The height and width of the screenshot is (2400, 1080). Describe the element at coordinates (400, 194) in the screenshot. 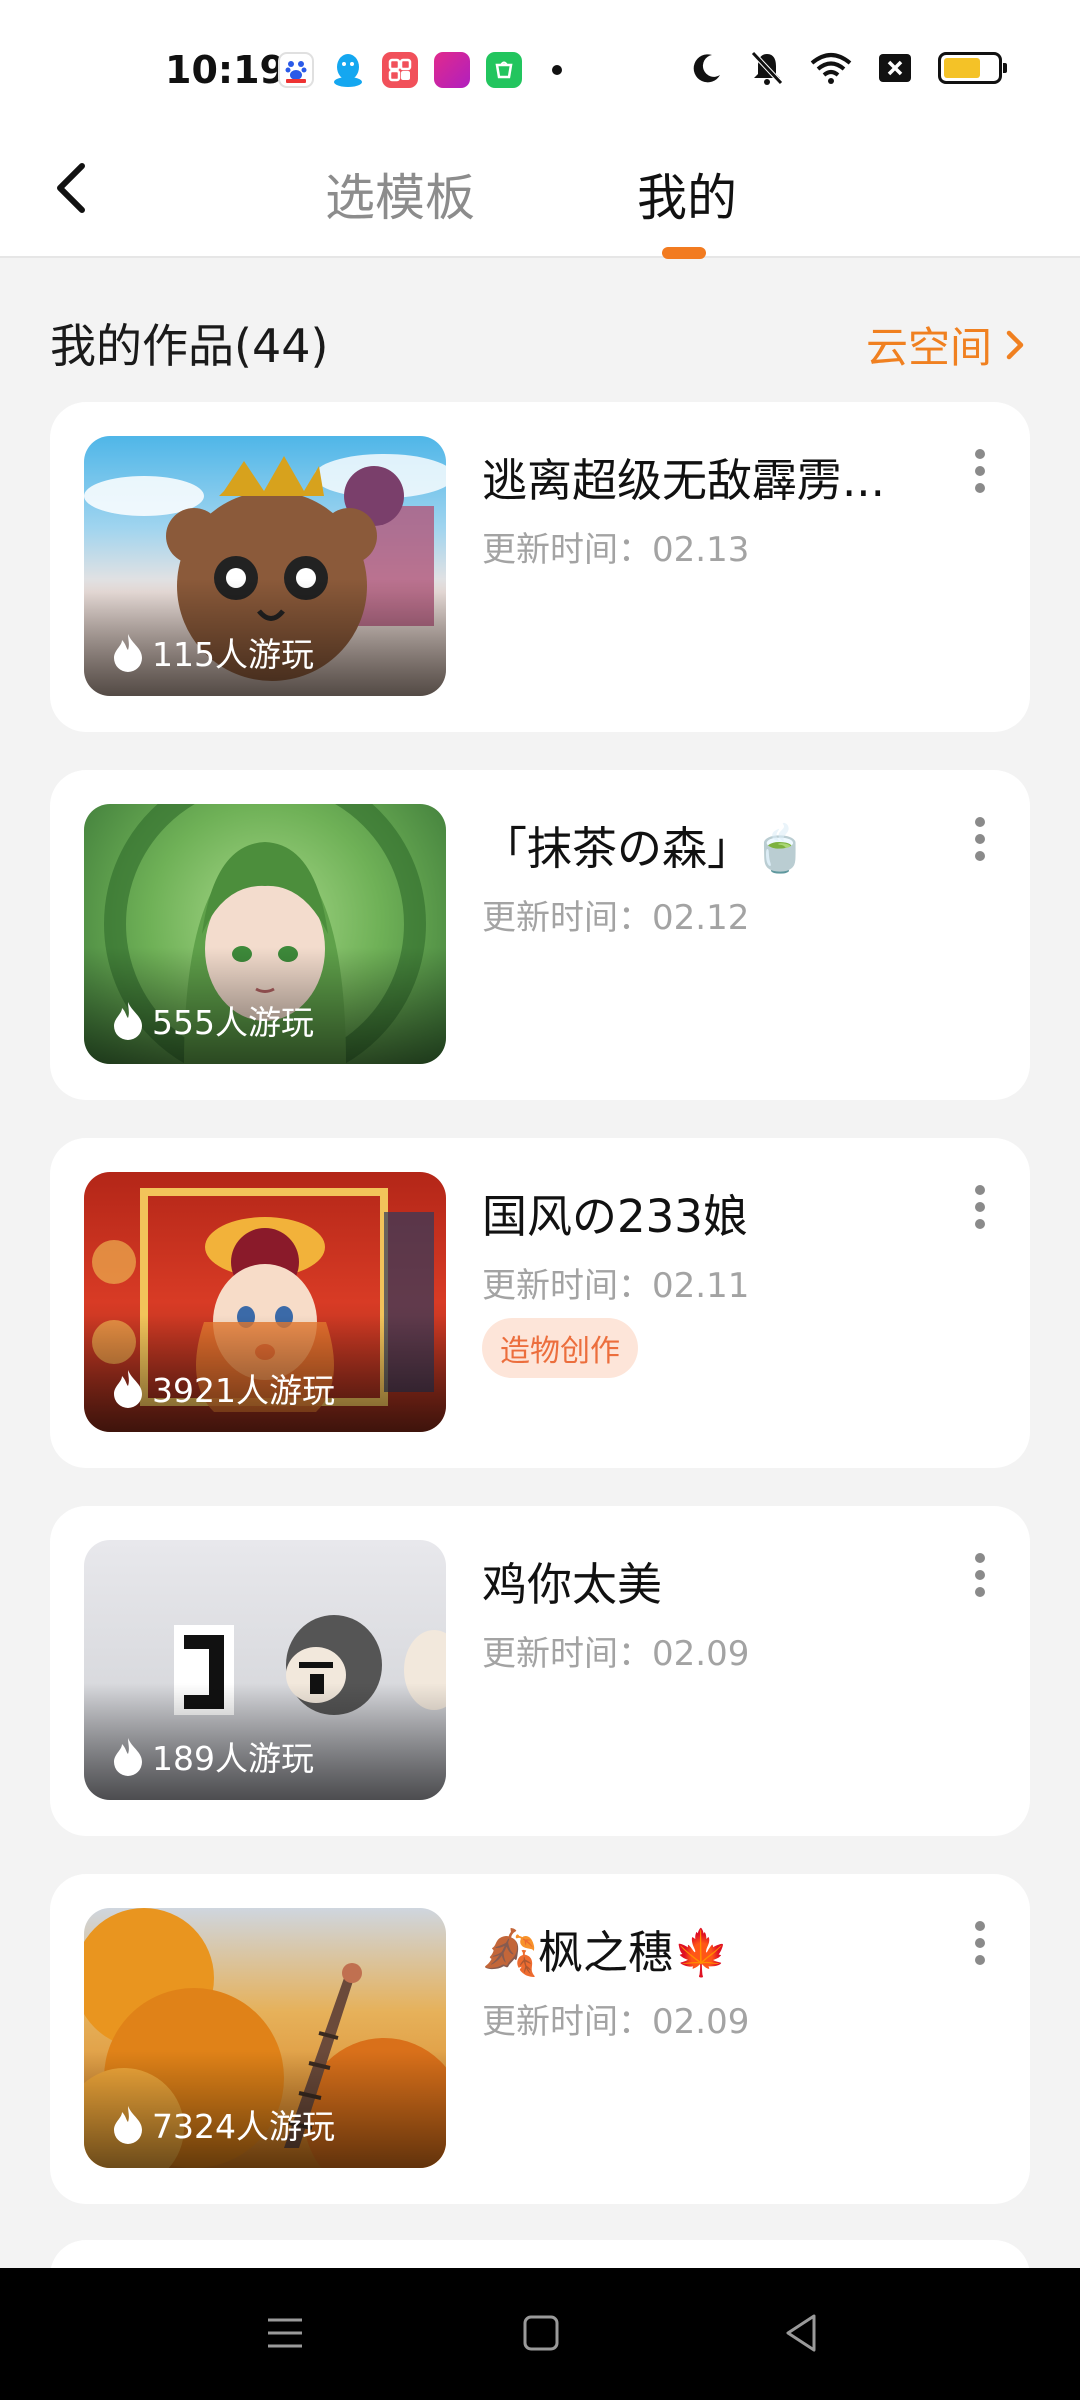

I see `tab-templates: 选模板` at that location.